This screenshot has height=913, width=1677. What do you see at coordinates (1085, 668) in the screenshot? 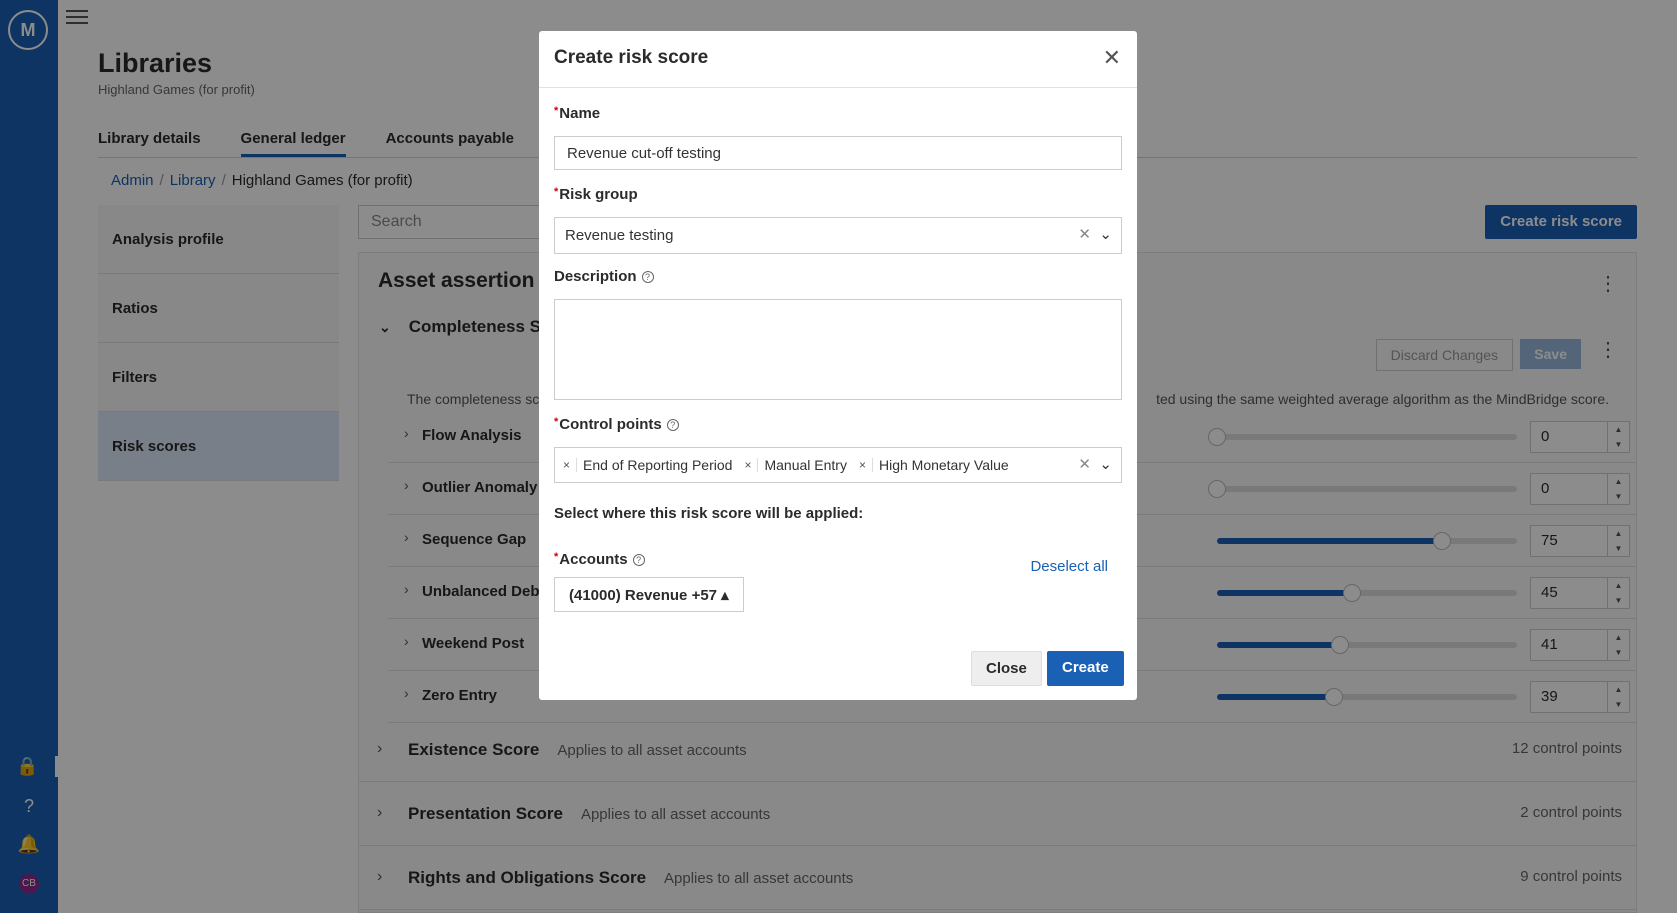
I see `create-button: Create` at bounding box center [1085, 668].